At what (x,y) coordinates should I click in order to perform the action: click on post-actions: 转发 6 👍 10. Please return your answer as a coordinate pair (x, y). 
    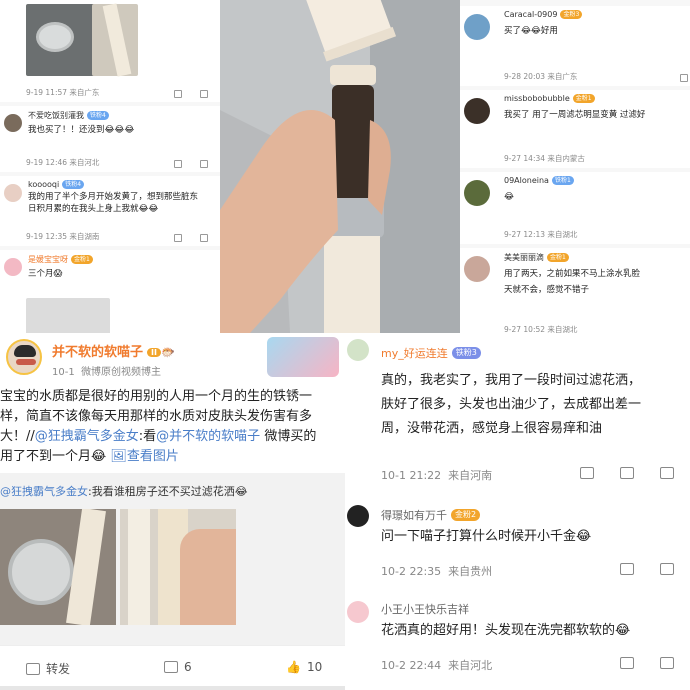
    Looking at the image, I should click on (172, 667).